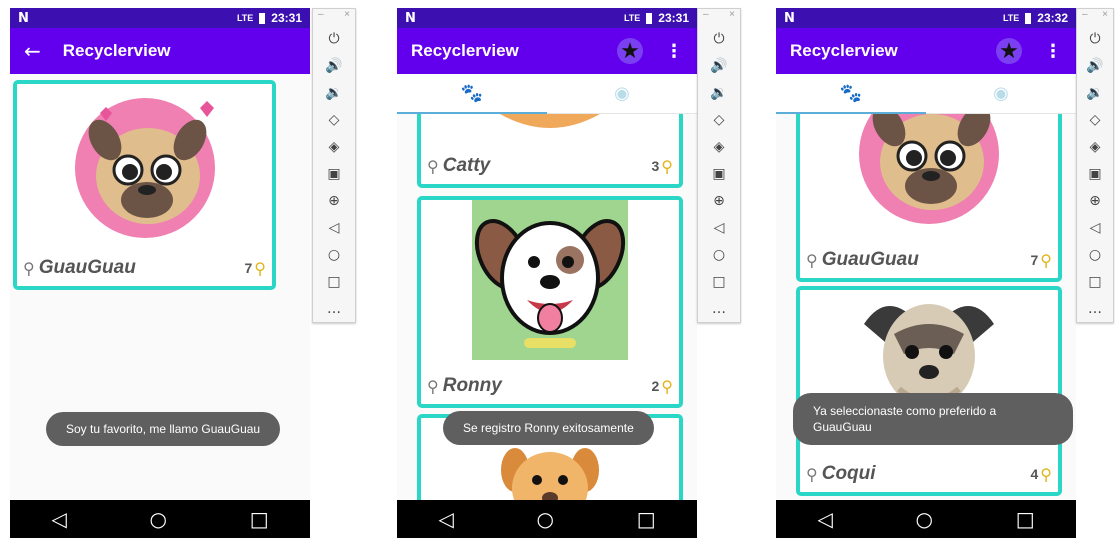 This screenshot has height=540, width=1115. I want to click on app-bar: Recyclerview ★ ⋮, so click(926, 51).